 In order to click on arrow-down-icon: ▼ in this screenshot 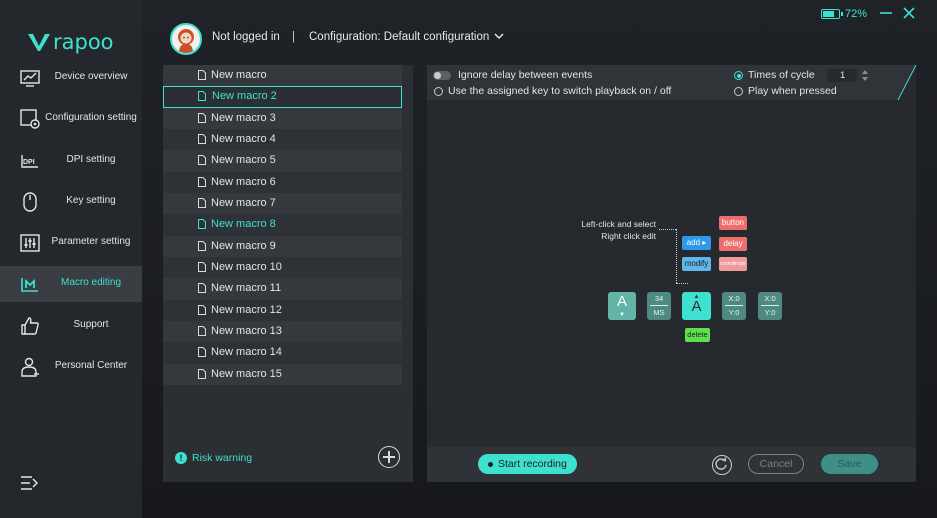, I will do `click(622, 315)`.